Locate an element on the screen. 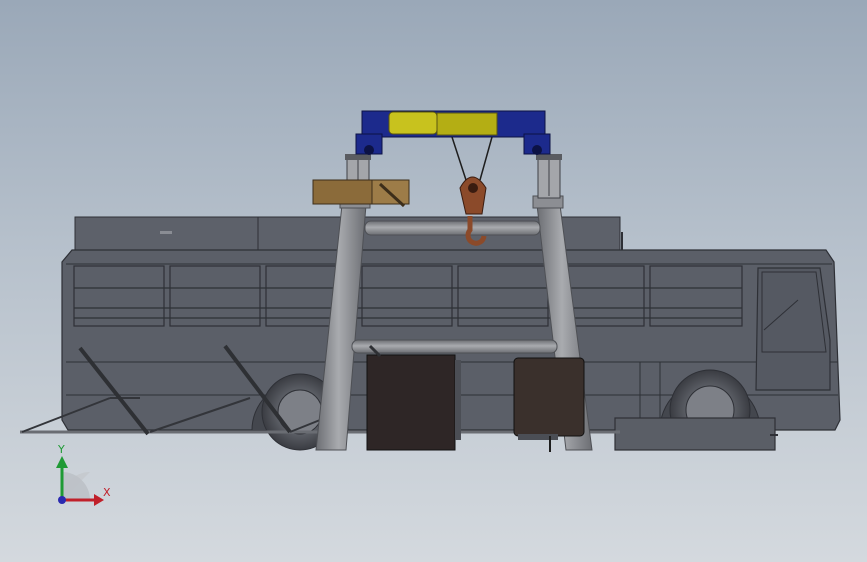  z-axis-dot is located at coordinates (62, 500).